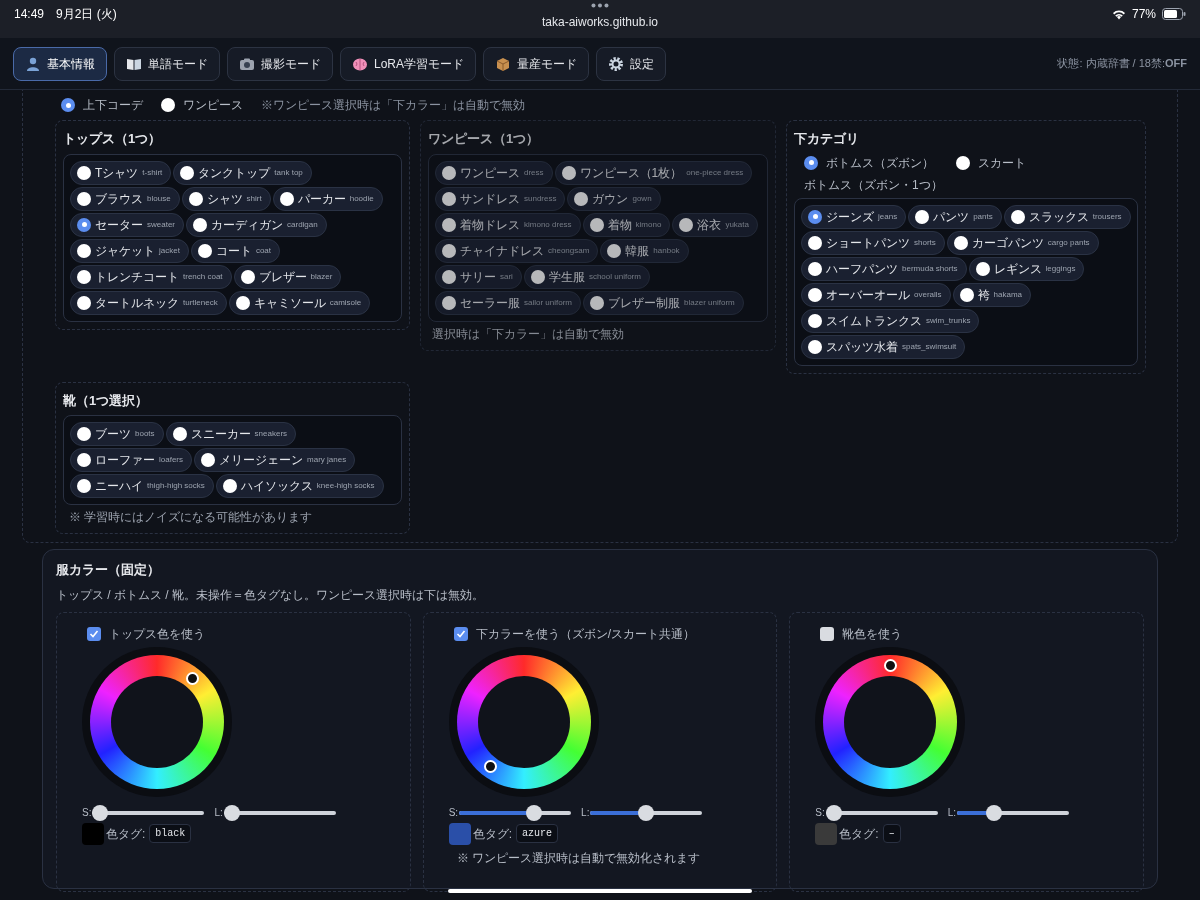 This screenshot has height=900, width=1200. What do you see at coordinates (616, 63) in the screenshot?
I see `gear-icon` at bounding box center [616, 63].